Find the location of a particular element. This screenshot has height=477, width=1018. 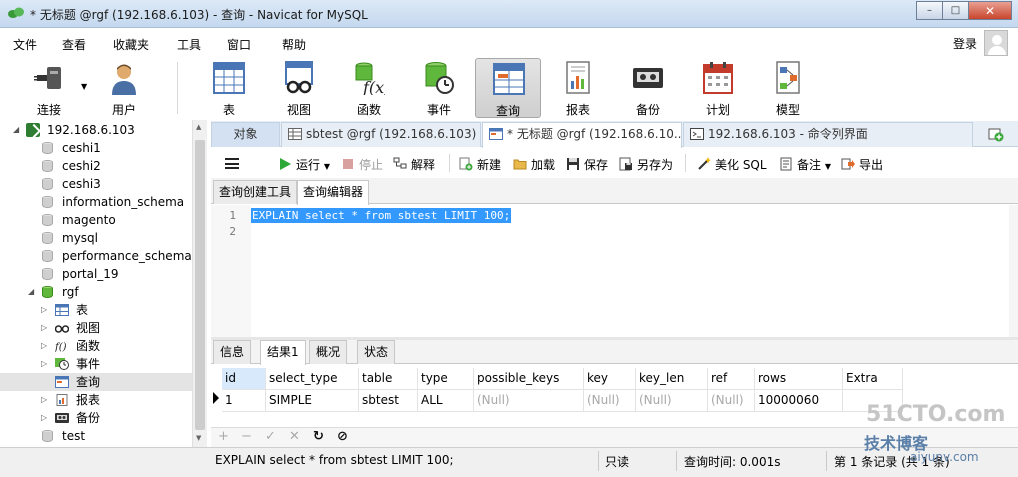

column-header: type is located at coordinates (446, 379).